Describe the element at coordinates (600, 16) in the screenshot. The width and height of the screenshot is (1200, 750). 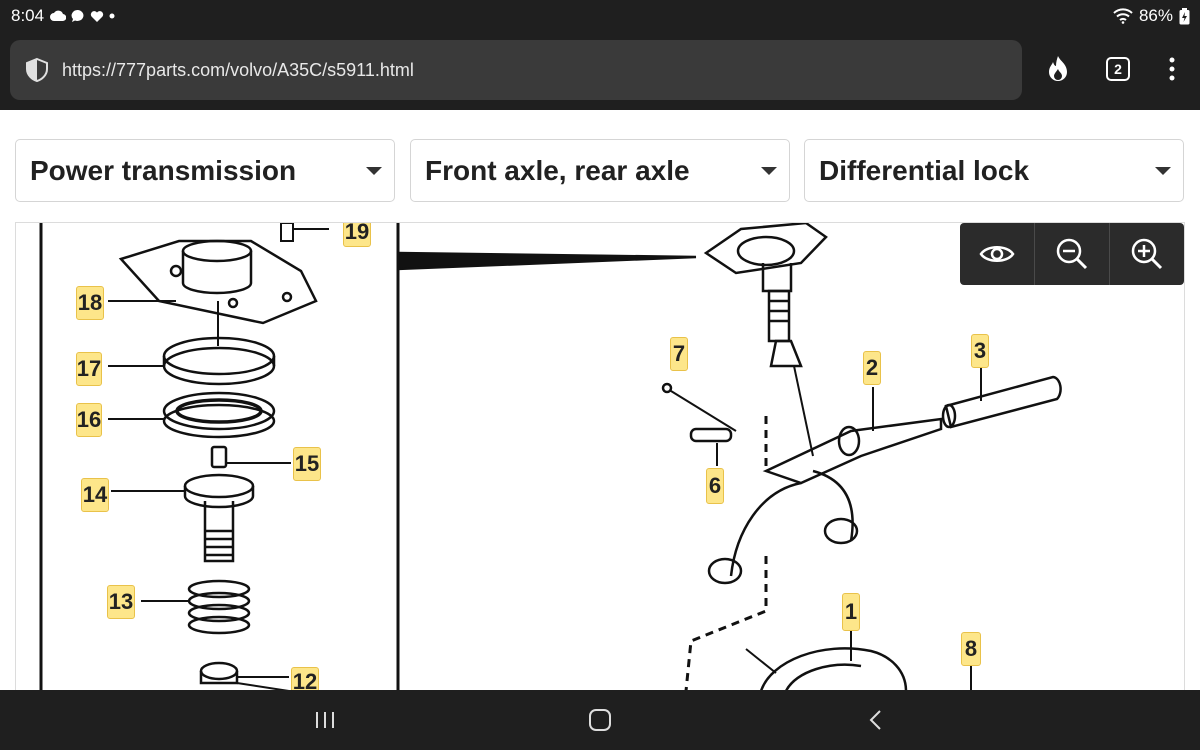
I see `status-bar: 8:04 86%` at that location.